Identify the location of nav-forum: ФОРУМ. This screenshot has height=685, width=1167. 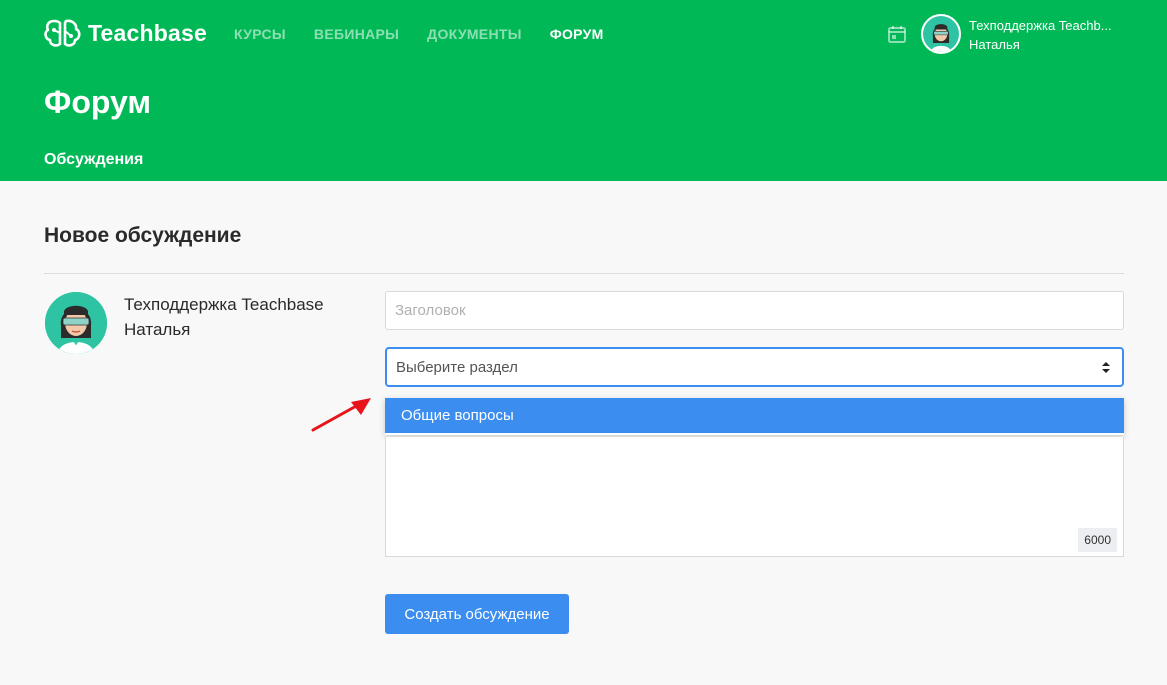
(577, 34).